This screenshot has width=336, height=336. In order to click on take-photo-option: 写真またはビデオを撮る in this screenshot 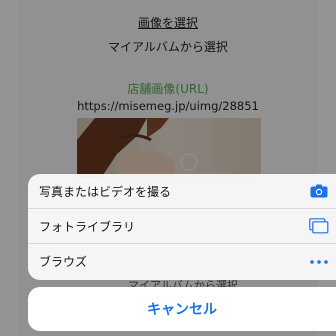, I will do `click(182, 191)`.